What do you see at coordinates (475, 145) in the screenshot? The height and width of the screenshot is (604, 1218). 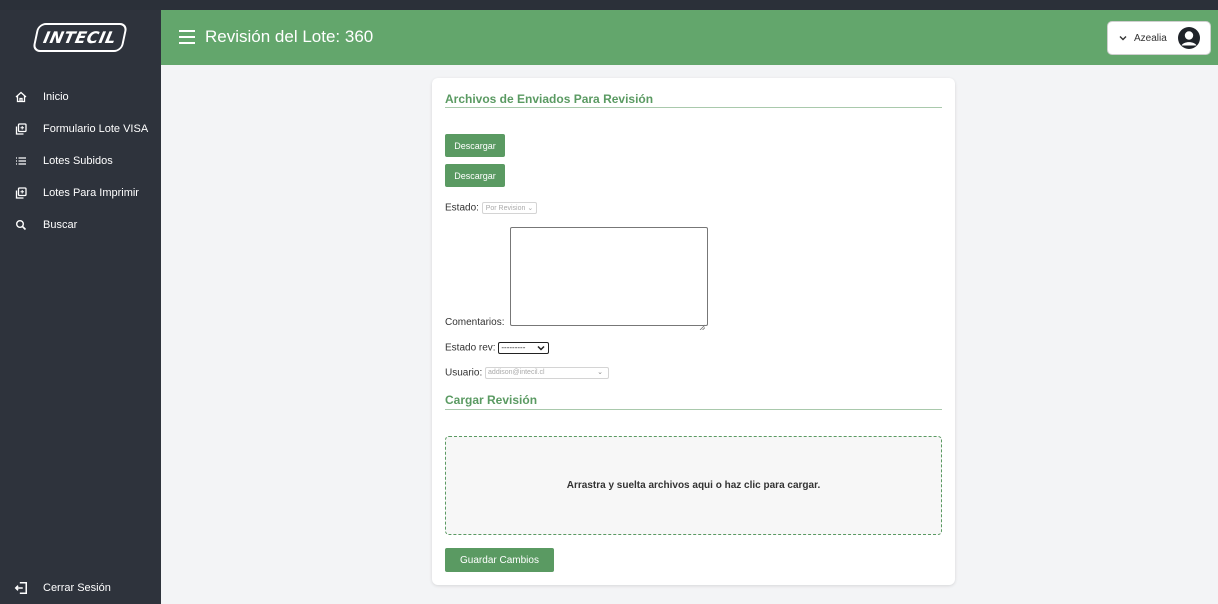 I see `download-button-1: Descargar` at bounding box center [475, 145].